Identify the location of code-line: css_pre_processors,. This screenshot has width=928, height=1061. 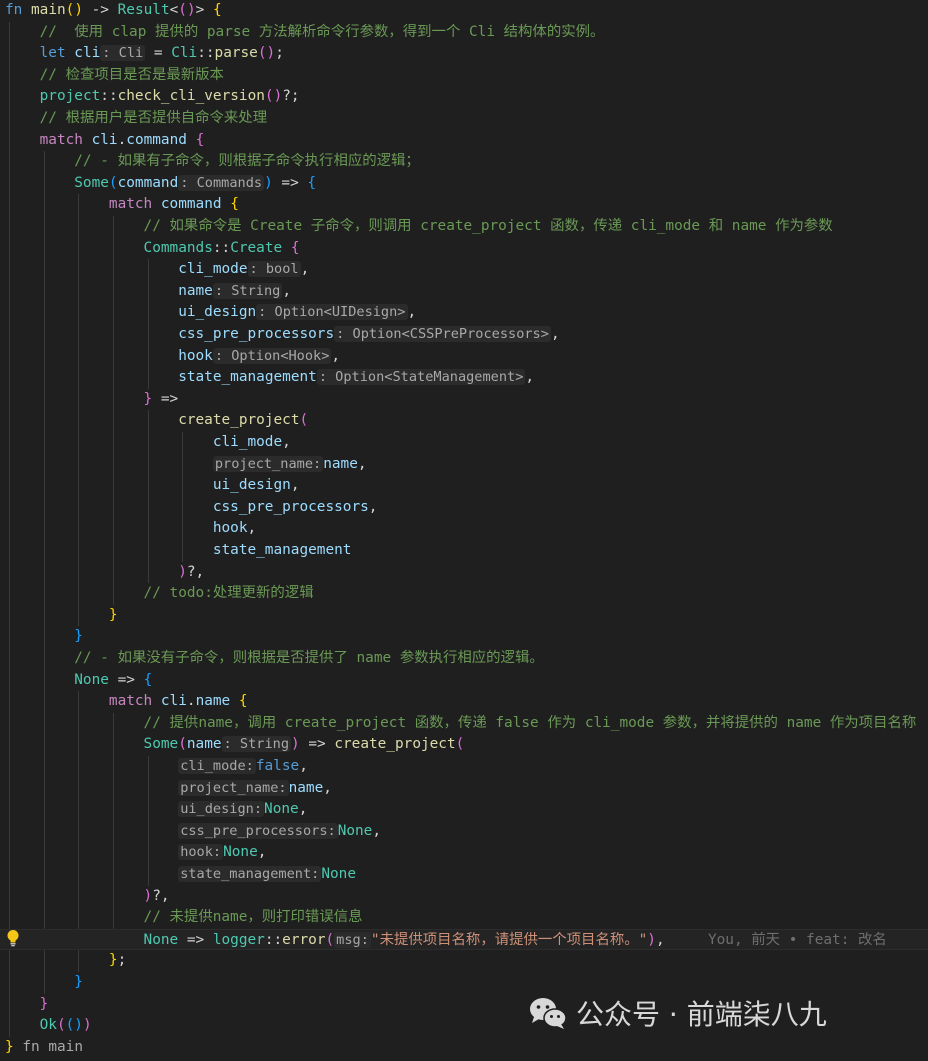
(464, 508).